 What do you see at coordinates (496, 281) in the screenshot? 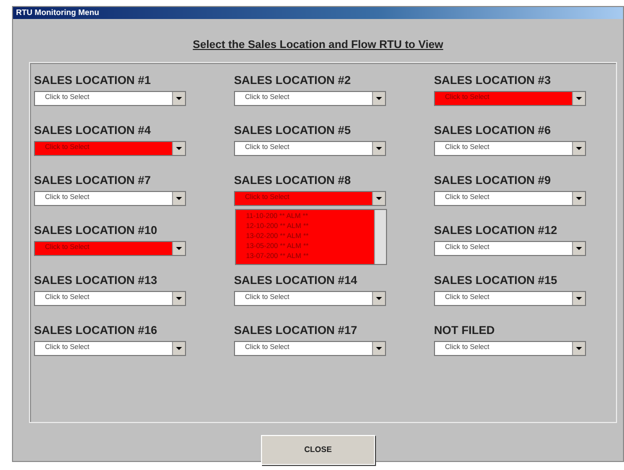
I see `location-label: SALES LOCATION #15` at bounding box center [496, 281].